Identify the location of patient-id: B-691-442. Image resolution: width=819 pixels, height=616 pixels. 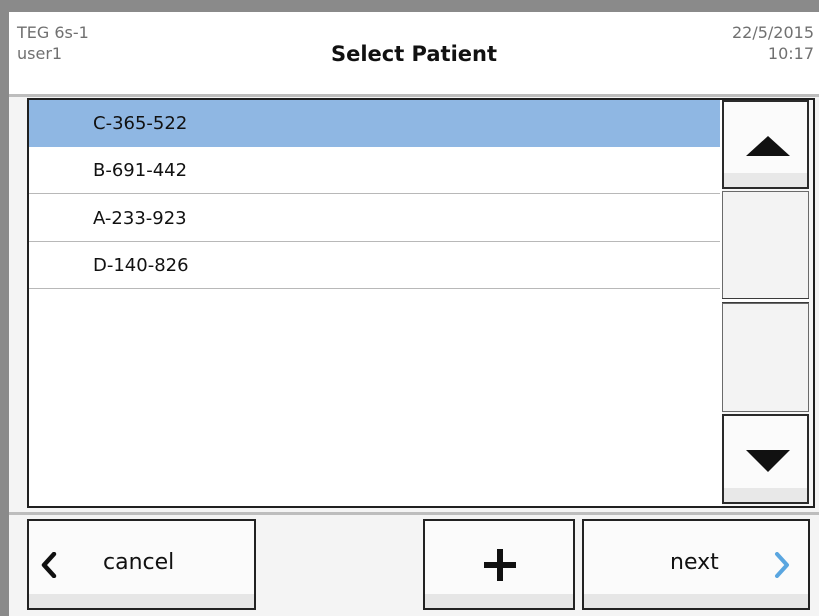
(140, 170).